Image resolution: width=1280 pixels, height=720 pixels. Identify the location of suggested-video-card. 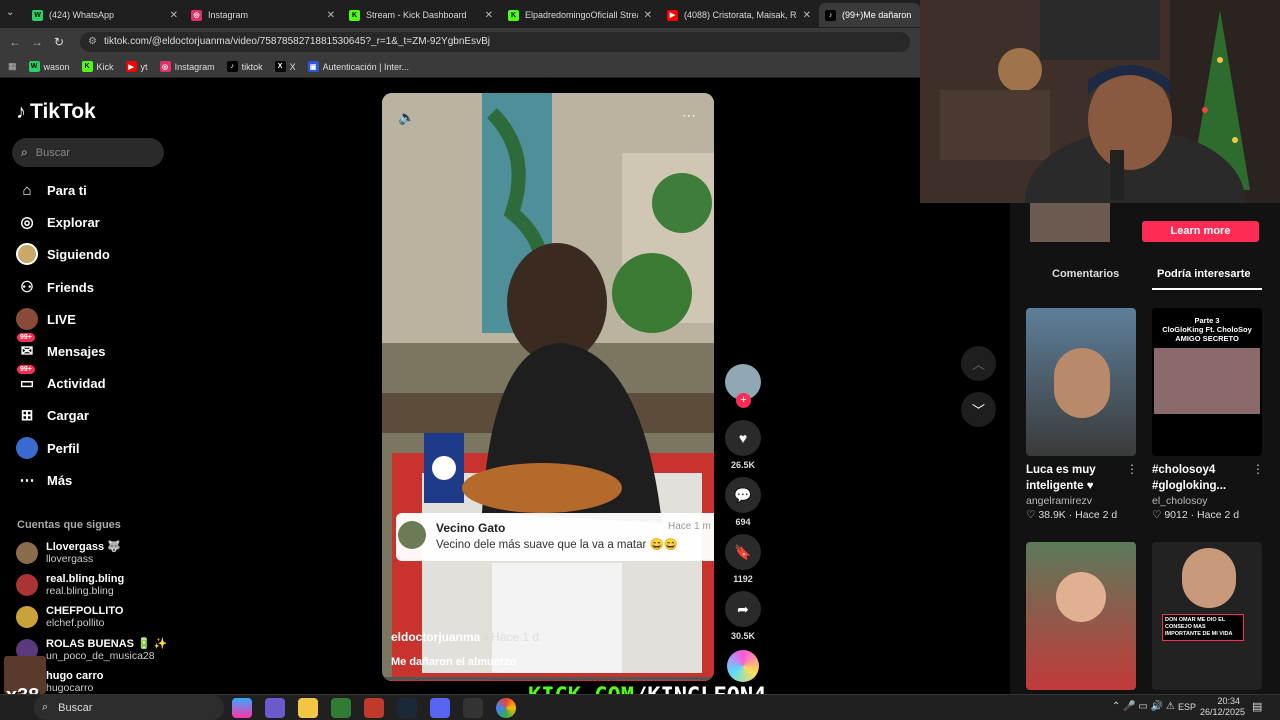
(1081, 616).